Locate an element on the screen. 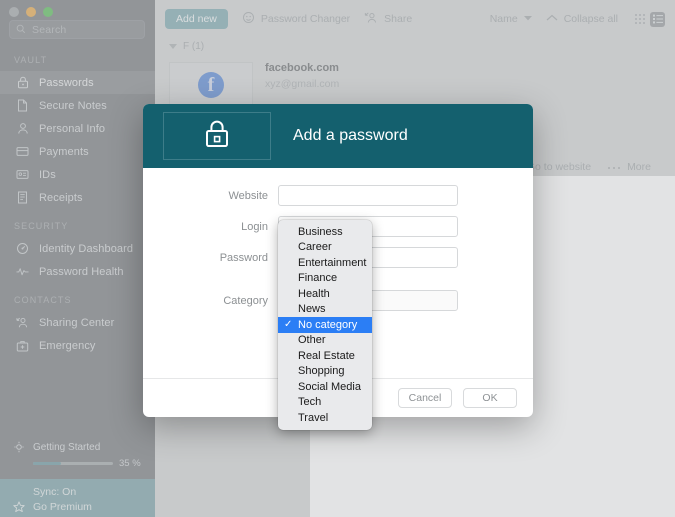 The width and height of the screenshot is (675, 517). cancel-button: Cancel is located at coordinates (425, 398).